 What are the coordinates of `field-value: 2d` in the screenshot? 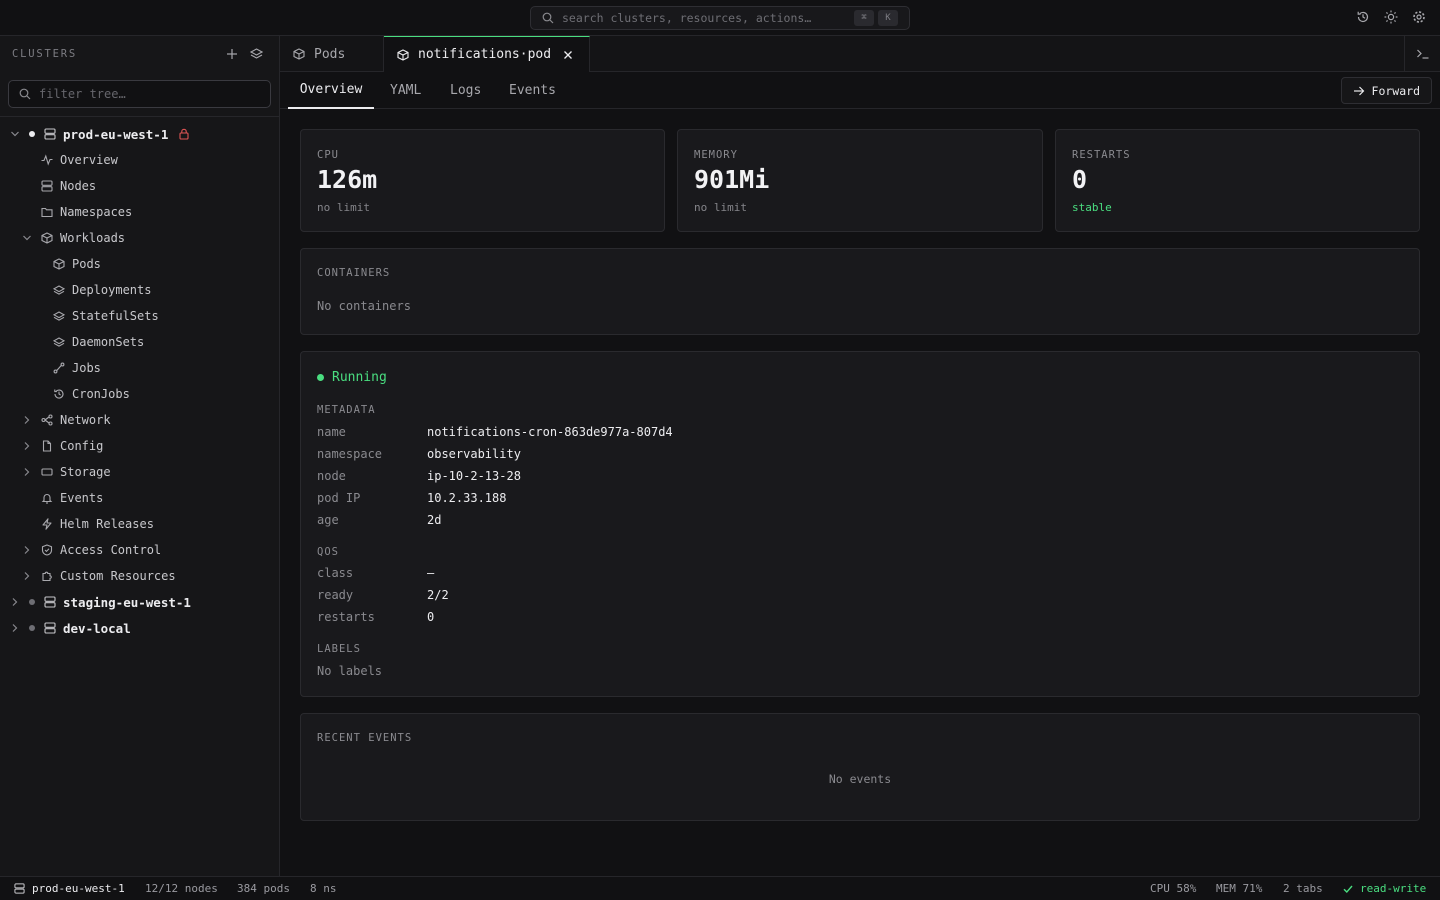 It's located at (434, 520).